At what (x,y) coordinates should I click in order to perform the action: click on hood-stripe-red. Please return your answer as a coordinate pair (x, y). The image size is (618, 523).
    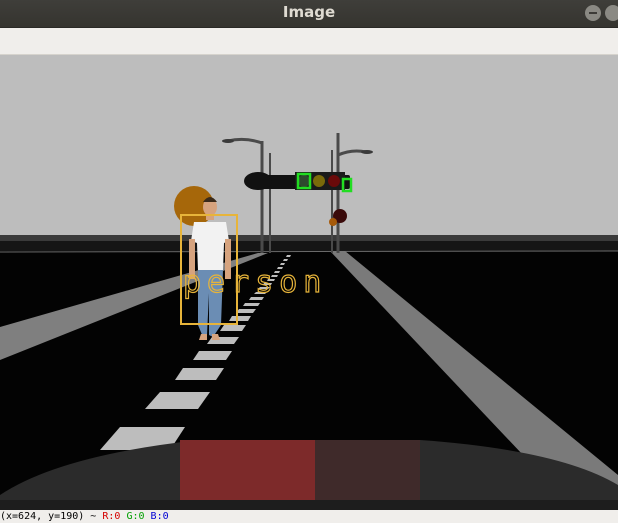
    Looking at the image, I should click on (247, 475).